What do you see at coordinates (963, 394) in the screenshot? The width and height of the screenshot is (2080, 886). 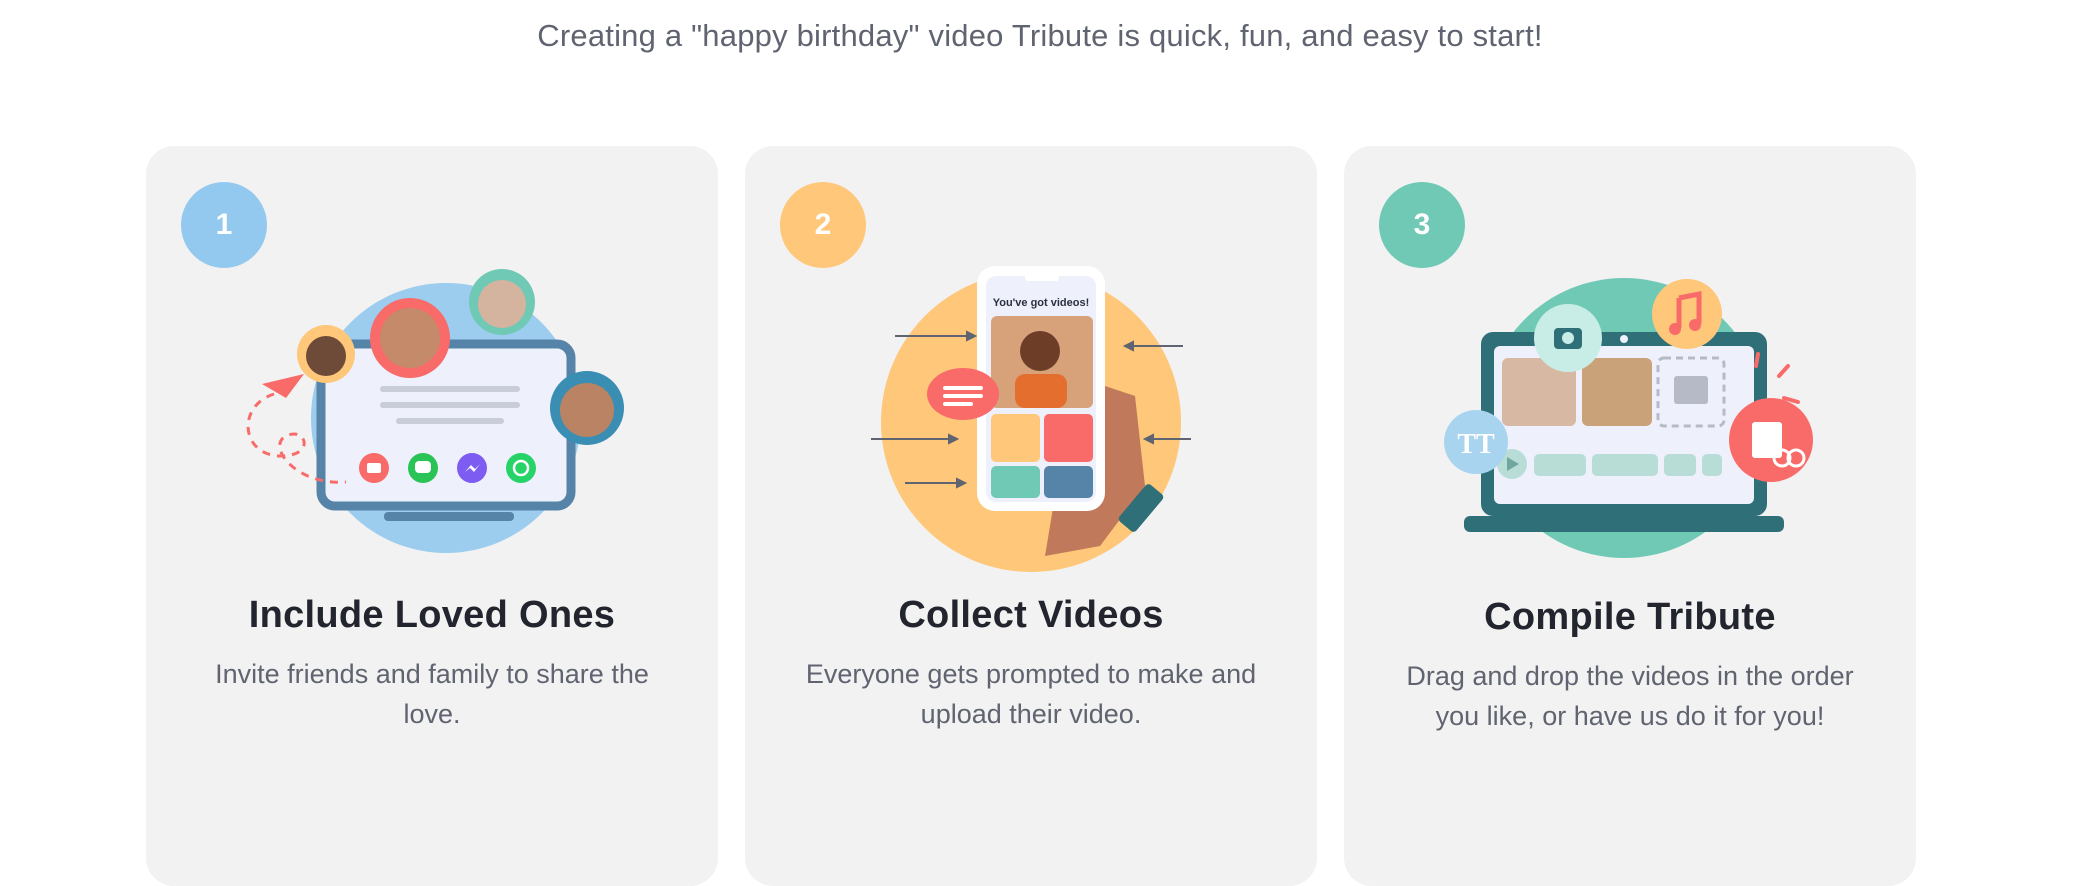 I see `chat-bubble-icon` at bounding box center [963, 394].